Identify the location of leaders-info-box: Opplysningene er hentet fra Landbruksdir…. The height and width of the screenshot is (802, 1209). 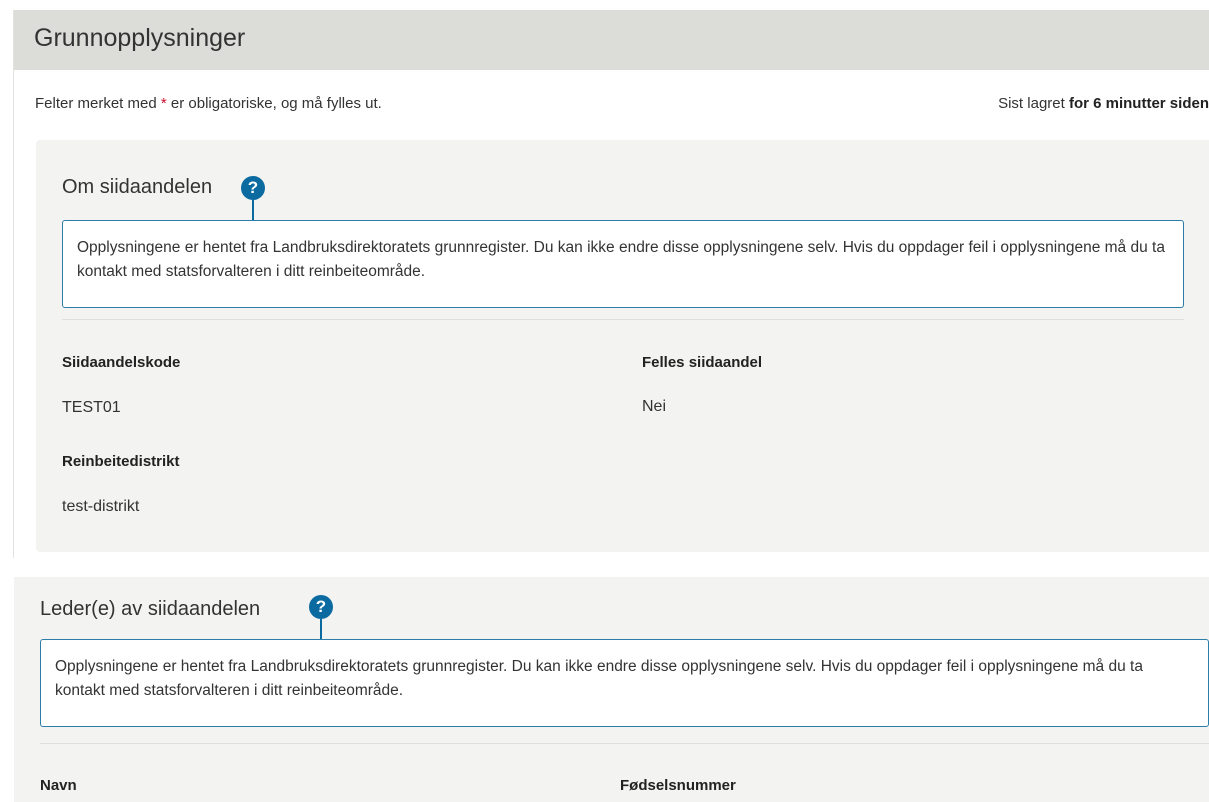
(624, 683).